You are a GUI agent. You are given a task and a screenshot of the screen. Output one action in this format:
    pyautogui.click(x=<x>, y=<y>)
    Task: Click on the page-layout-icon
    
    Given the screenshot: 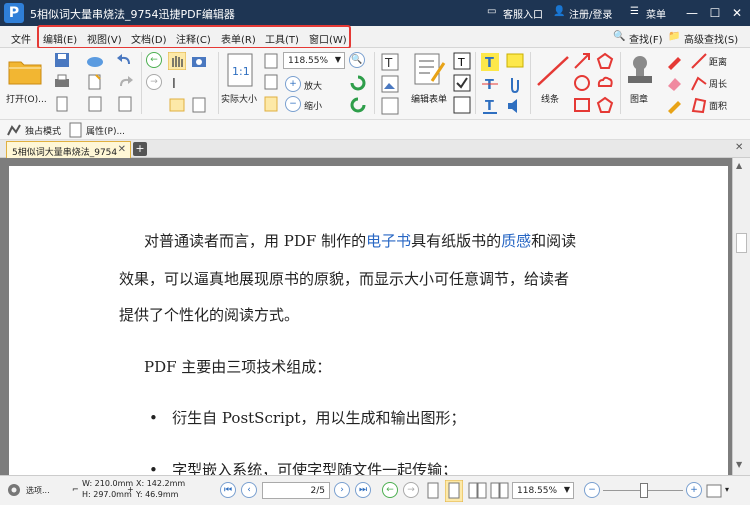 What is the action you would take?
    pyautogui.click(x=95, y=104)
    